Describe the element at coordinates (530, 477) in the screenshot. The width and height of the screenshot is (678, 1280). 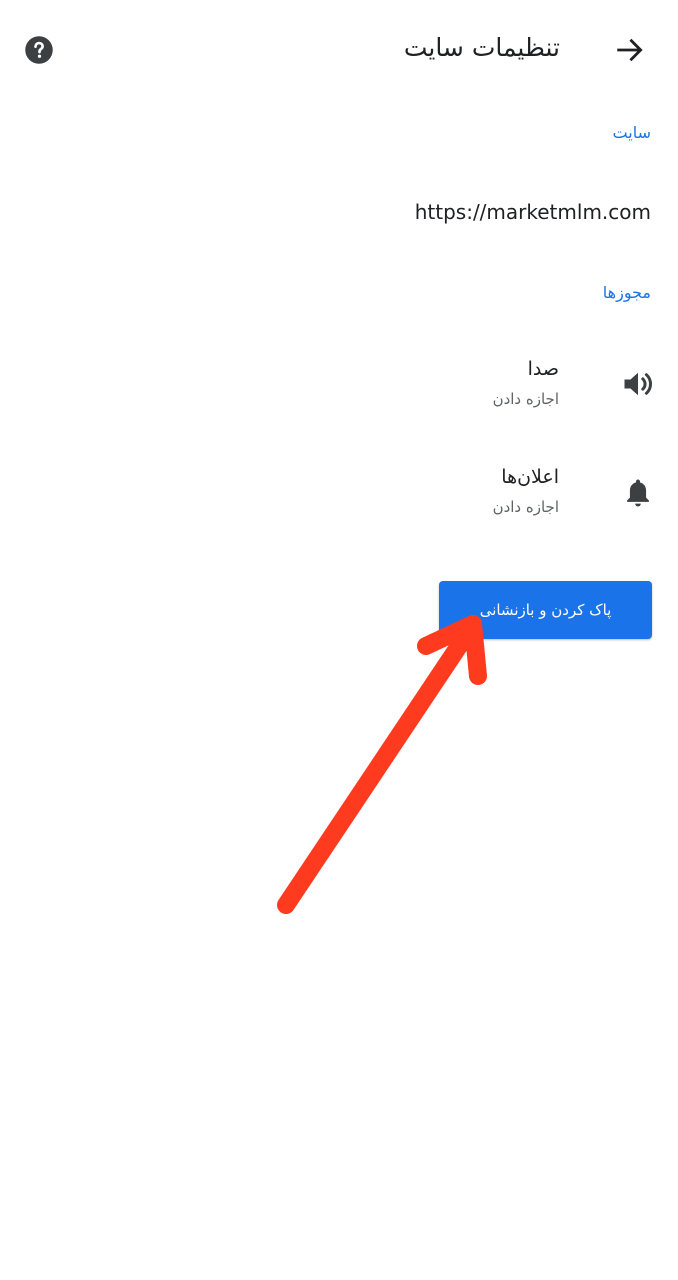
I see `permission-title: اعلان‌ها` at that location.